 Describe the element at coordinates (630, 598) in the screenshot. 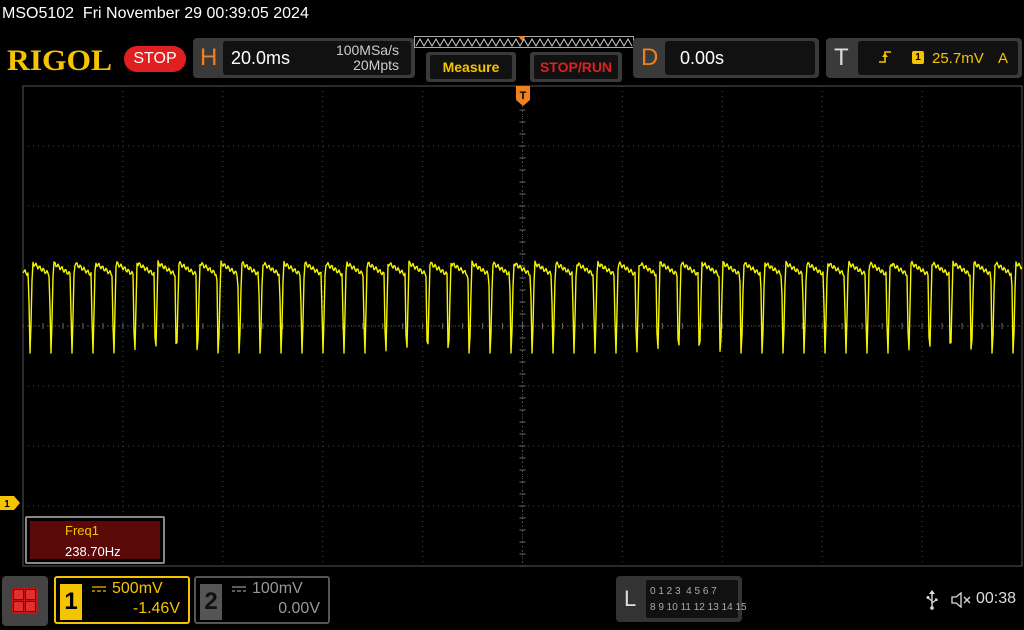

I see `logic-letter: L` at that location.